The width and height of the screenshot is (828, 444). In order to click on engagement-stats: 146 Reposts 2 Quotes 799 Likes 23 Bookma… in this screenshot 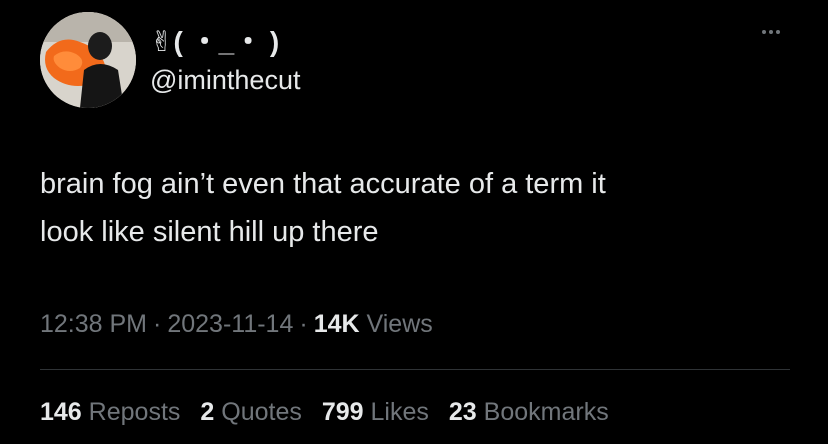, I will do `click(324, 412)`.